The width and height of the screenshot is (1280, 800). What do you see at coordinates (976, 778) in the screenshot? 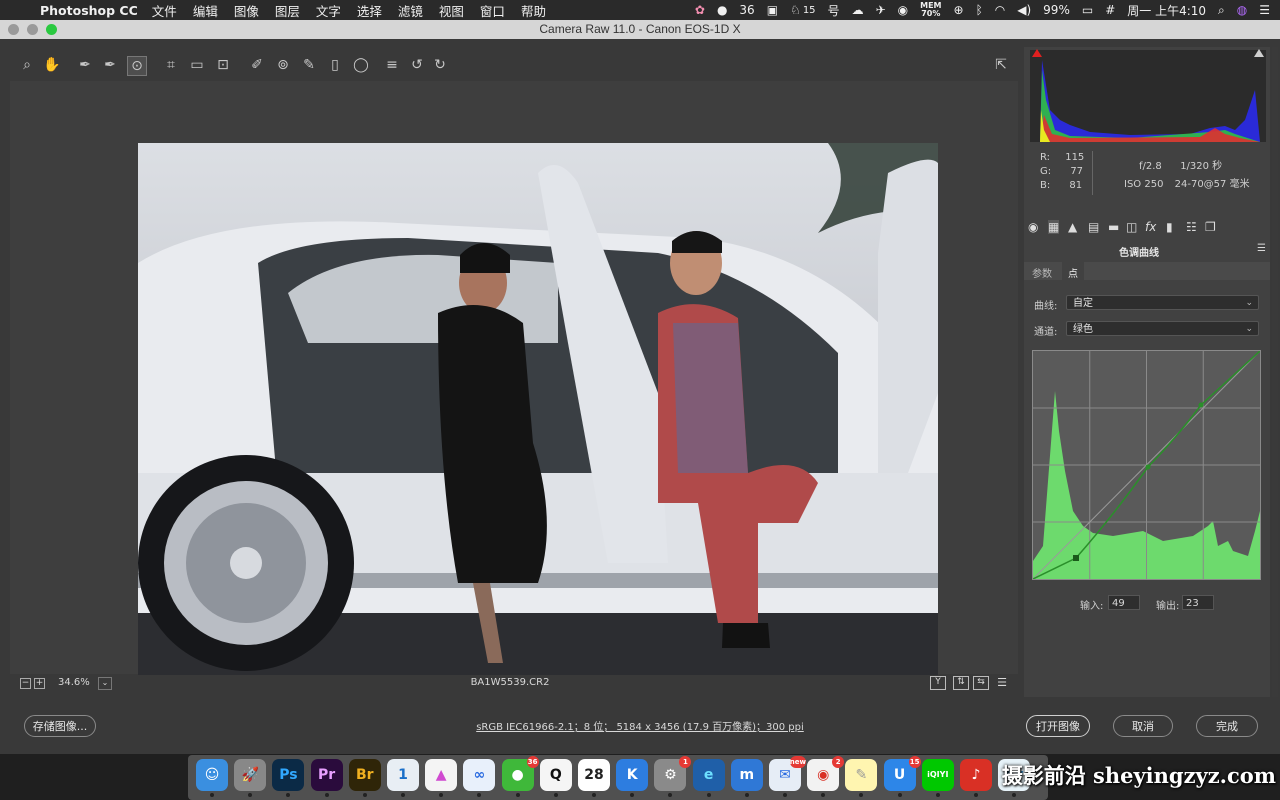
I see `dock-netease-music-icon: ♪` at bounding box center [976, 778].